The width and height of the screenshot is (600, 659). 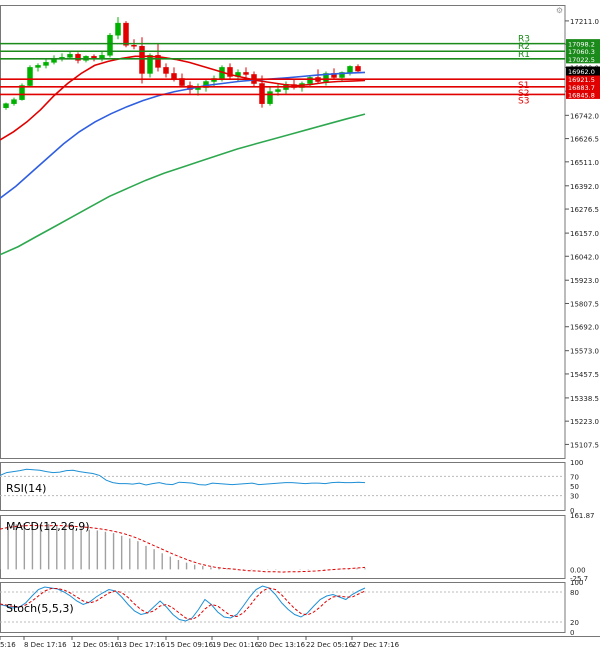 What do you see at coordinates (572, 633) in the screenshot?
I see `stoch-tick-label: 0` at bounding box center [572, 633].